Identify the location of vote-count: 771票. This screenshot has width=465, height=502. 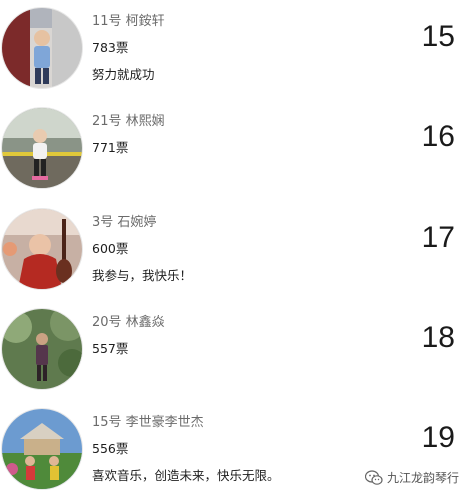
(110, 147).